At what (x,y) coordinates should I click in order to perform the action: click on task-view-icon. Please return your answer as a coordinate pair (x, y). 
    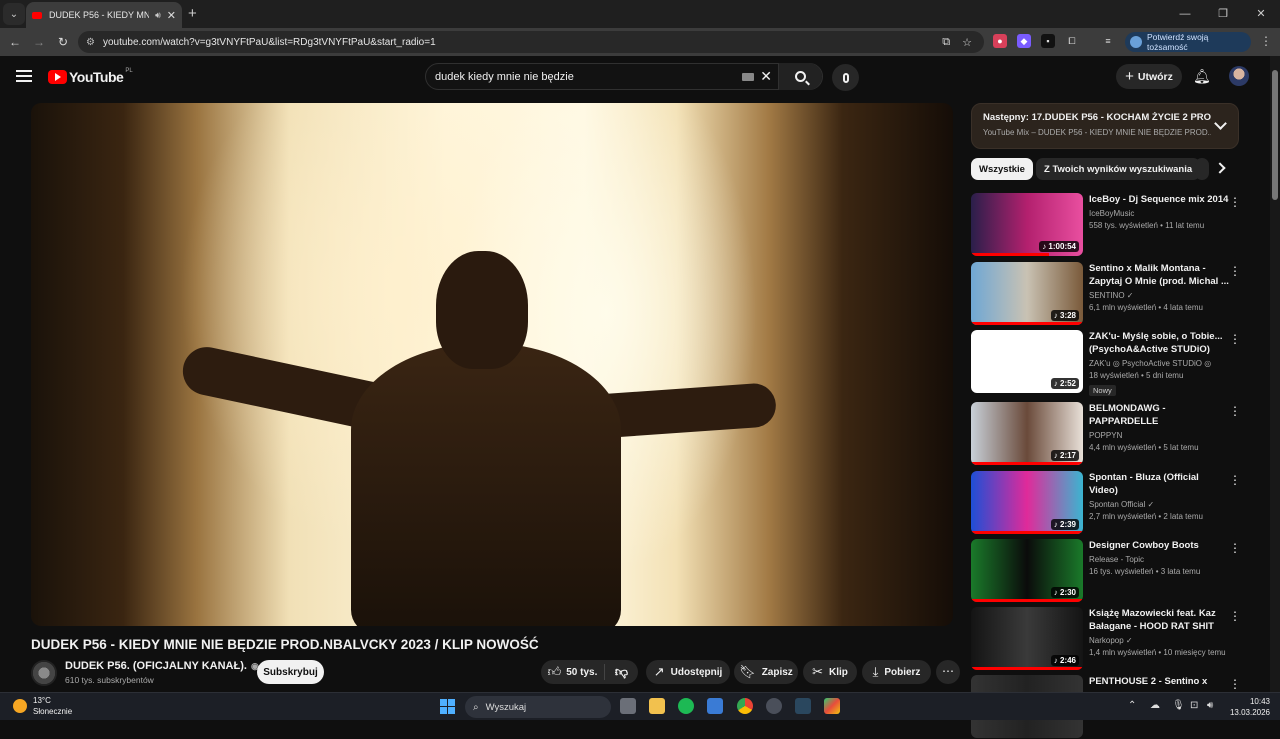
    Looking at the image, I should click on (628, 706).